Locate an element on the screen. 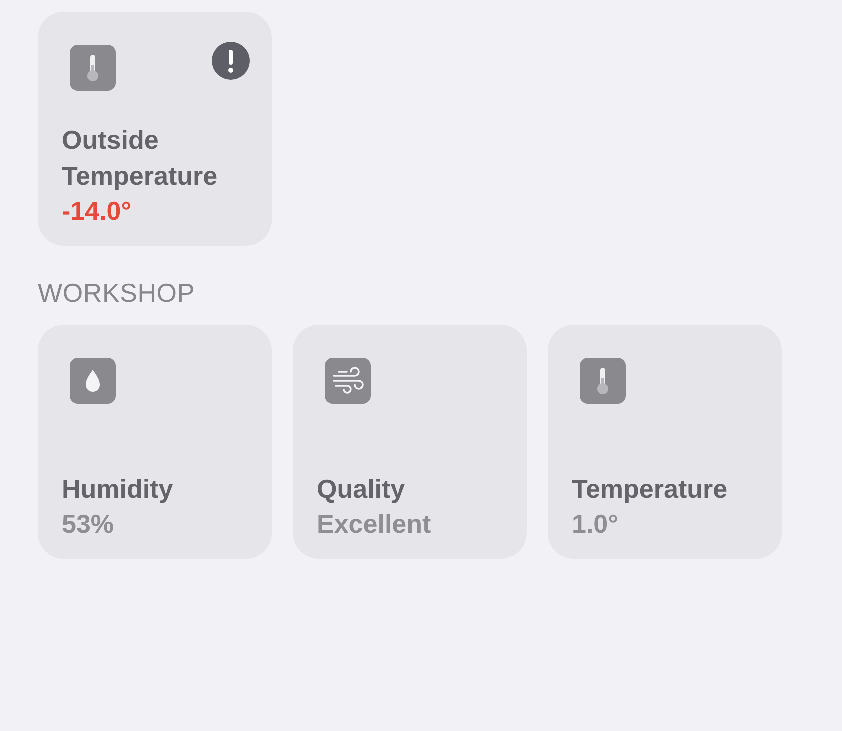 This screenshot has height=731, width=842. sensor-name: Humidity is located at coordinates (118, 489).